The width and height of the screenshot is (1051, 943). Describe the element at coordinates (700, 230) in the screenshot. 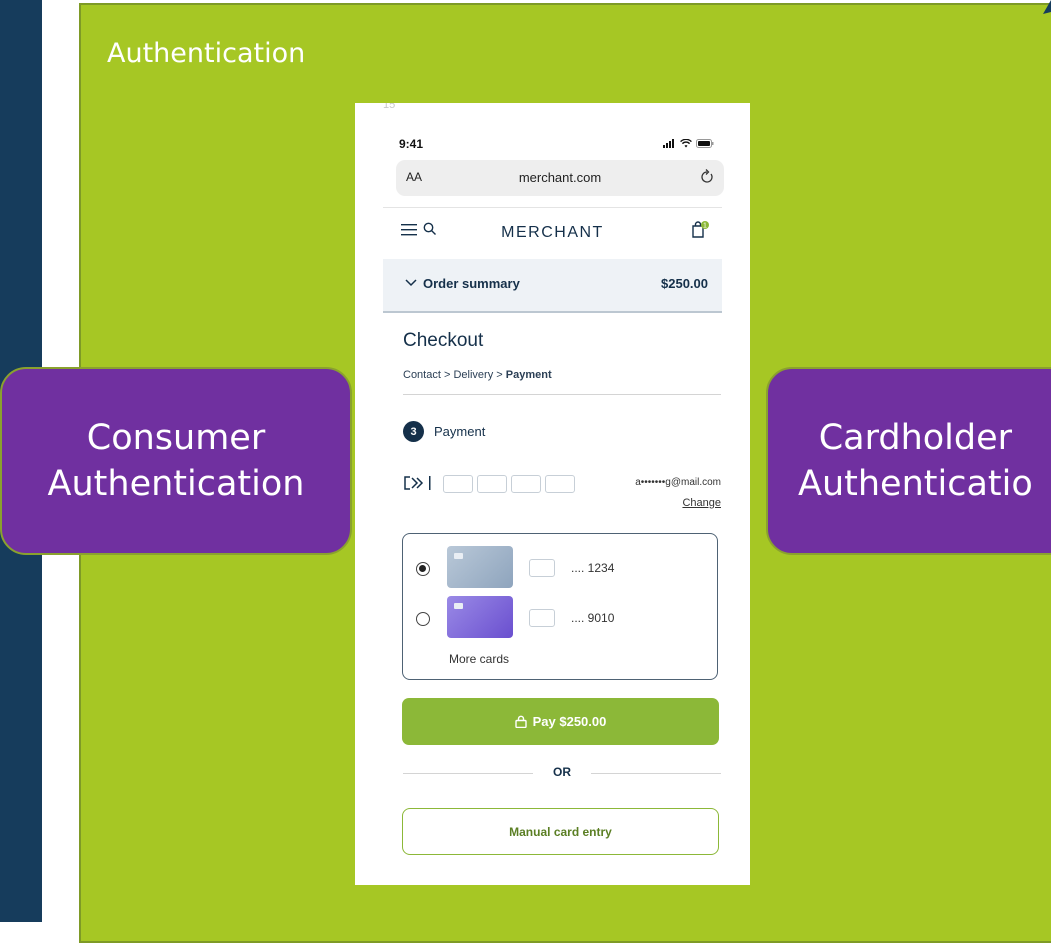

I see `shopping-bag-icon: 1` at that location.